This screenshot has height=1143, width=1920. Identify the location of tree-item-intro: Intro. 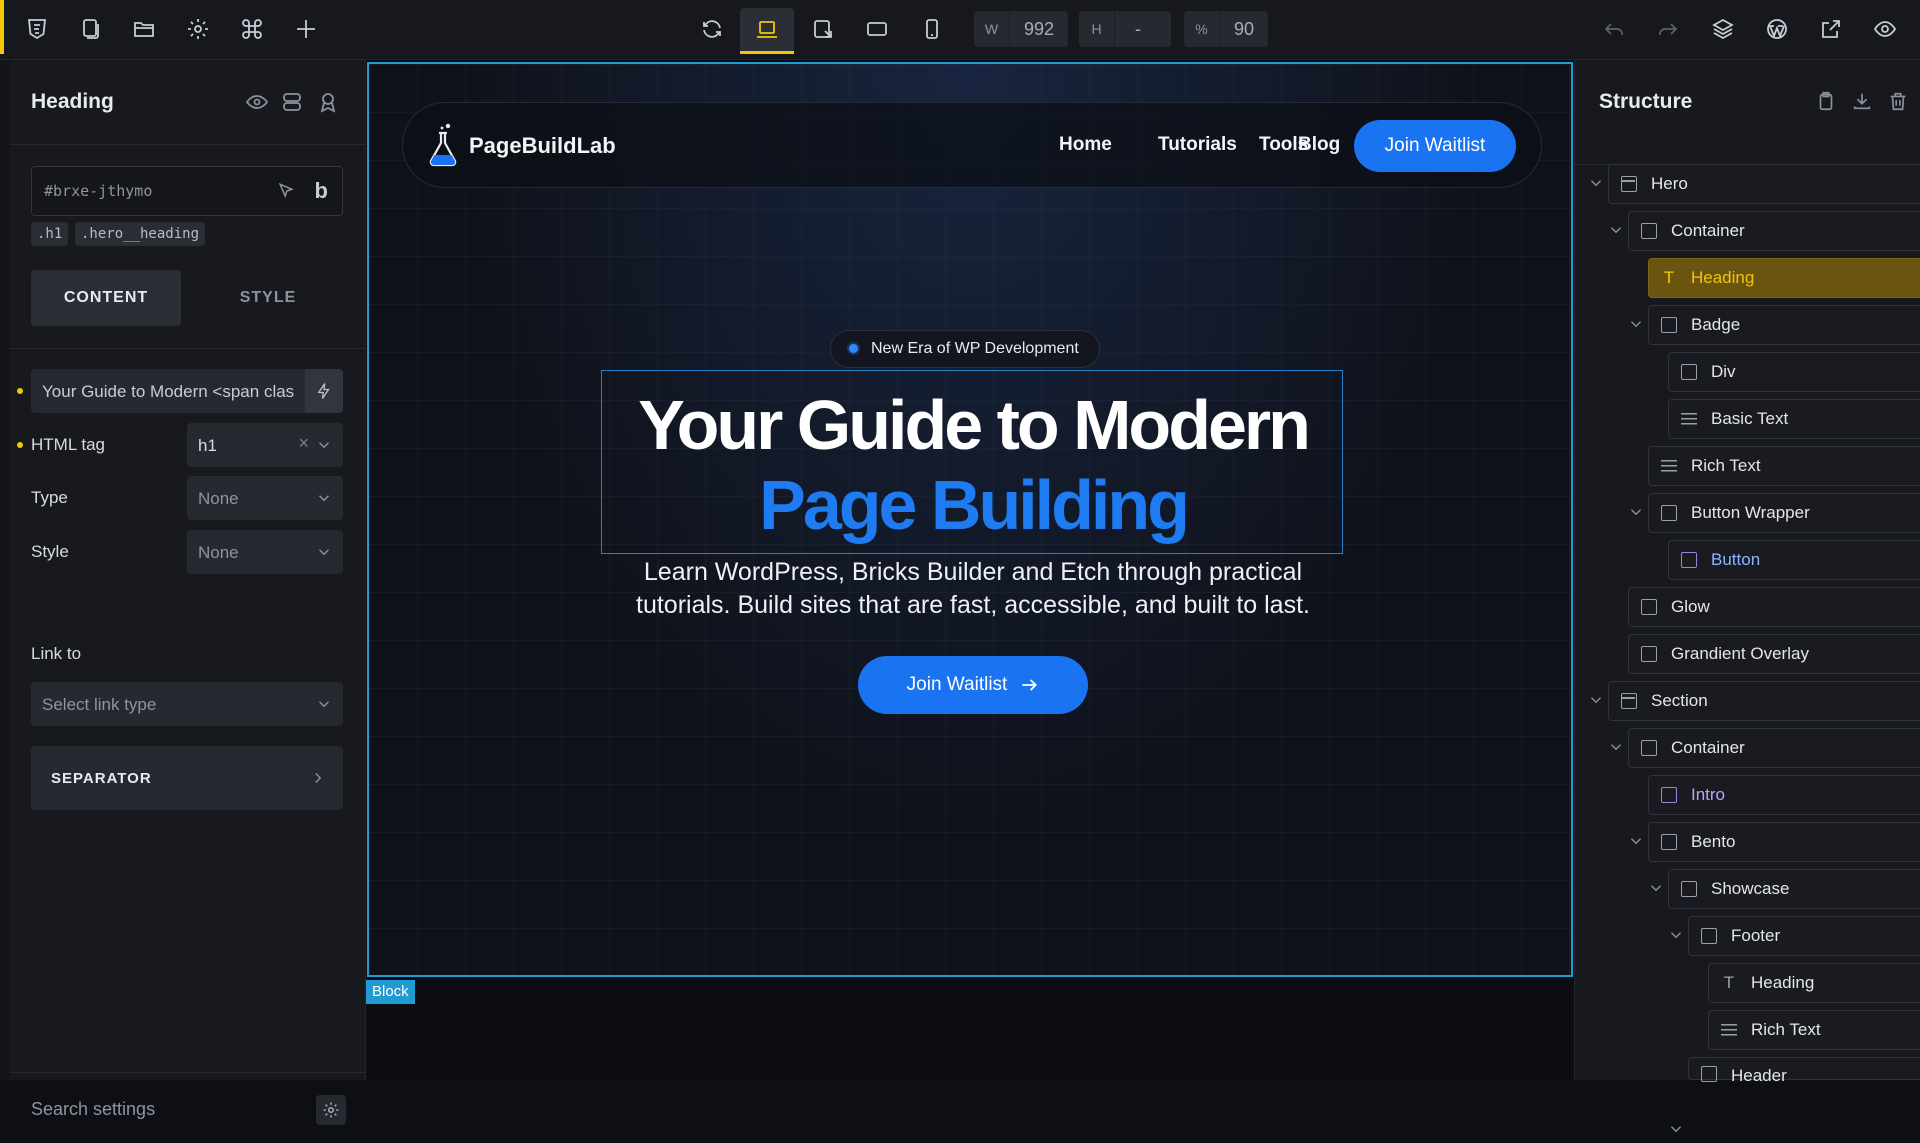
(1784, 795).